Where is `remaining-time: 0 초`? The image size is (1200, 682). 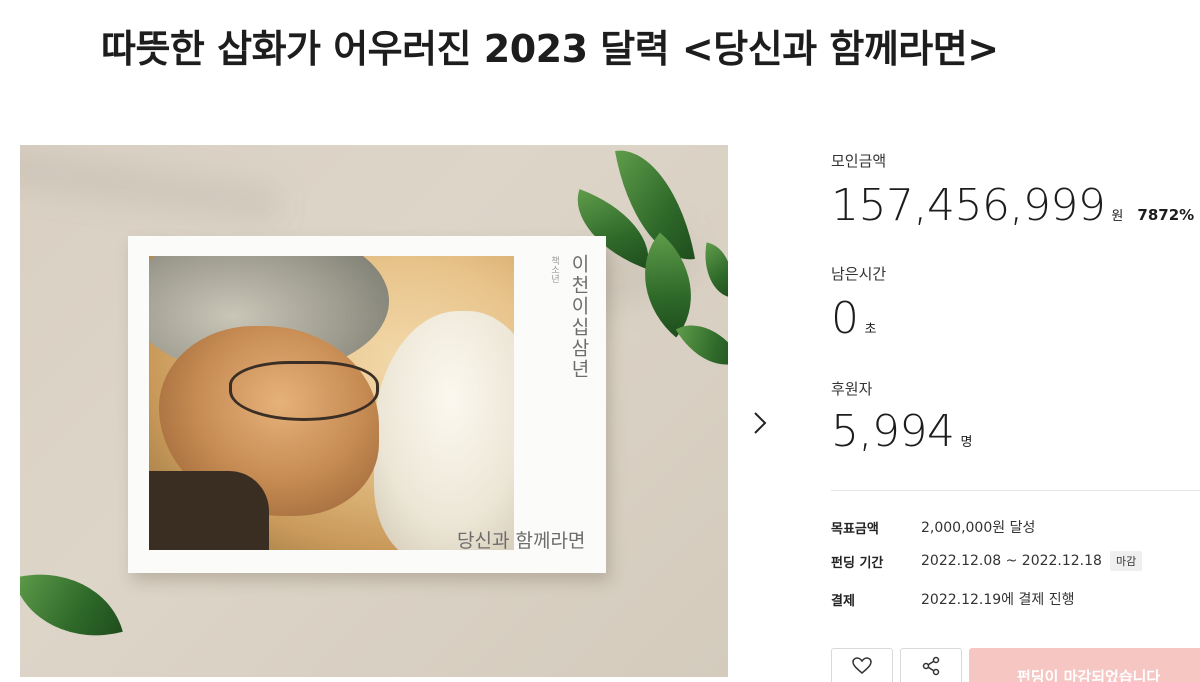 remaining-time: 0 초 is located at coordinates (853, 318).